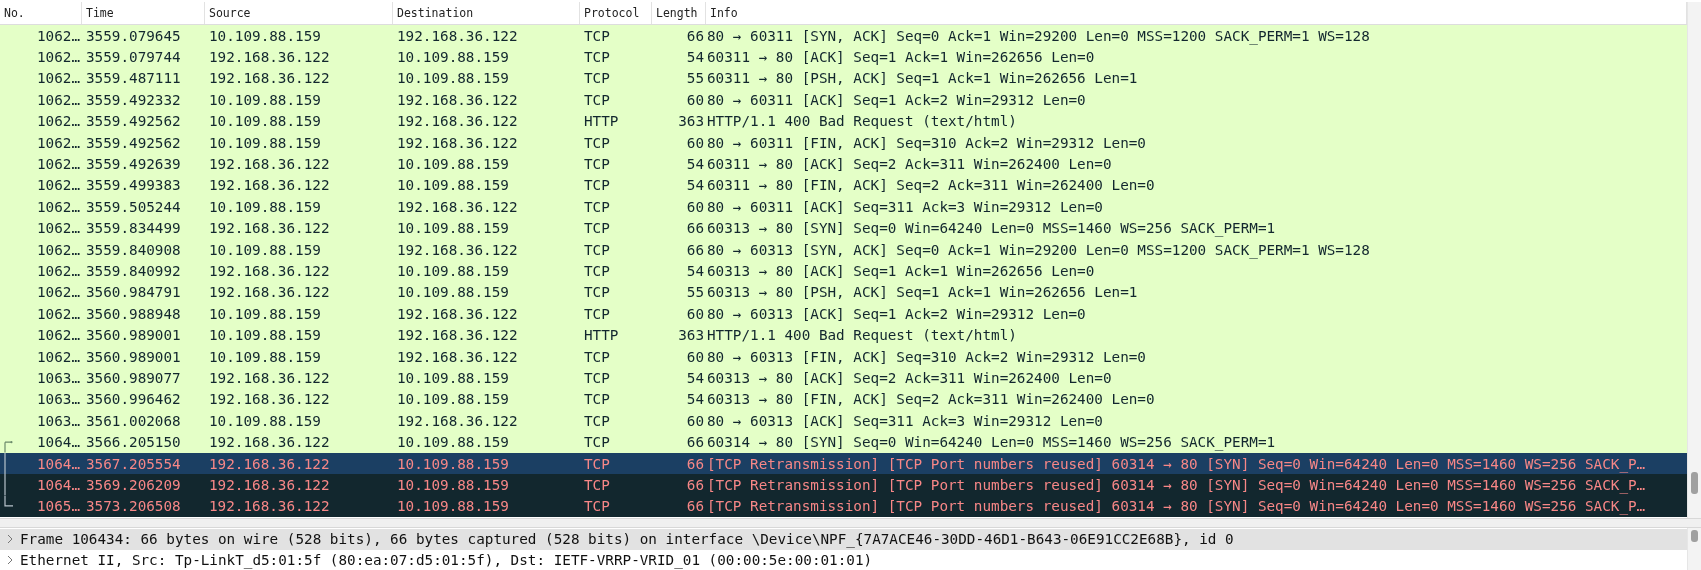 The image size is (1701, 570). What do you see at coordinates (679, 13) in the screenshot?
I see `column-header: Length` at bounding box center [679, 13].